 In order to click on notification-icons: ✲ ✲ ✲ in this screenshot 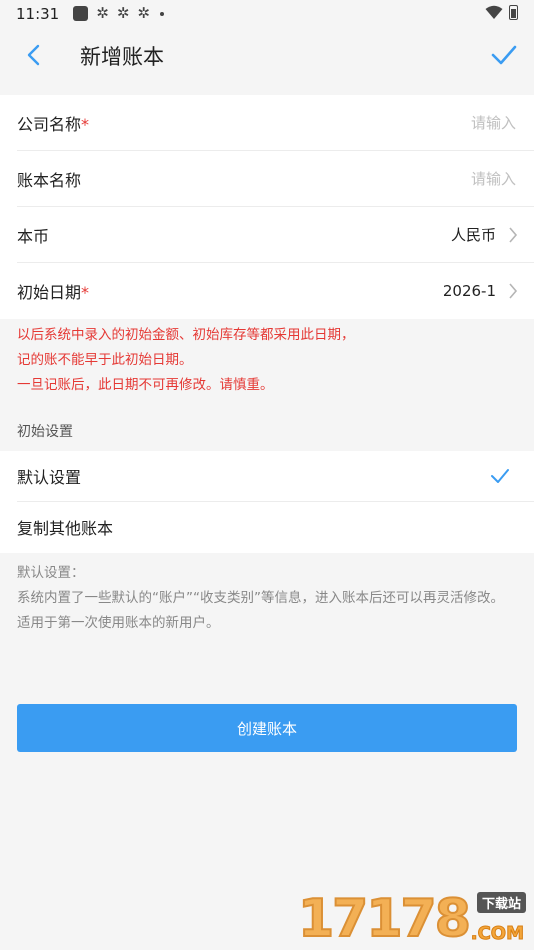, I will do `click(118, 13)`.